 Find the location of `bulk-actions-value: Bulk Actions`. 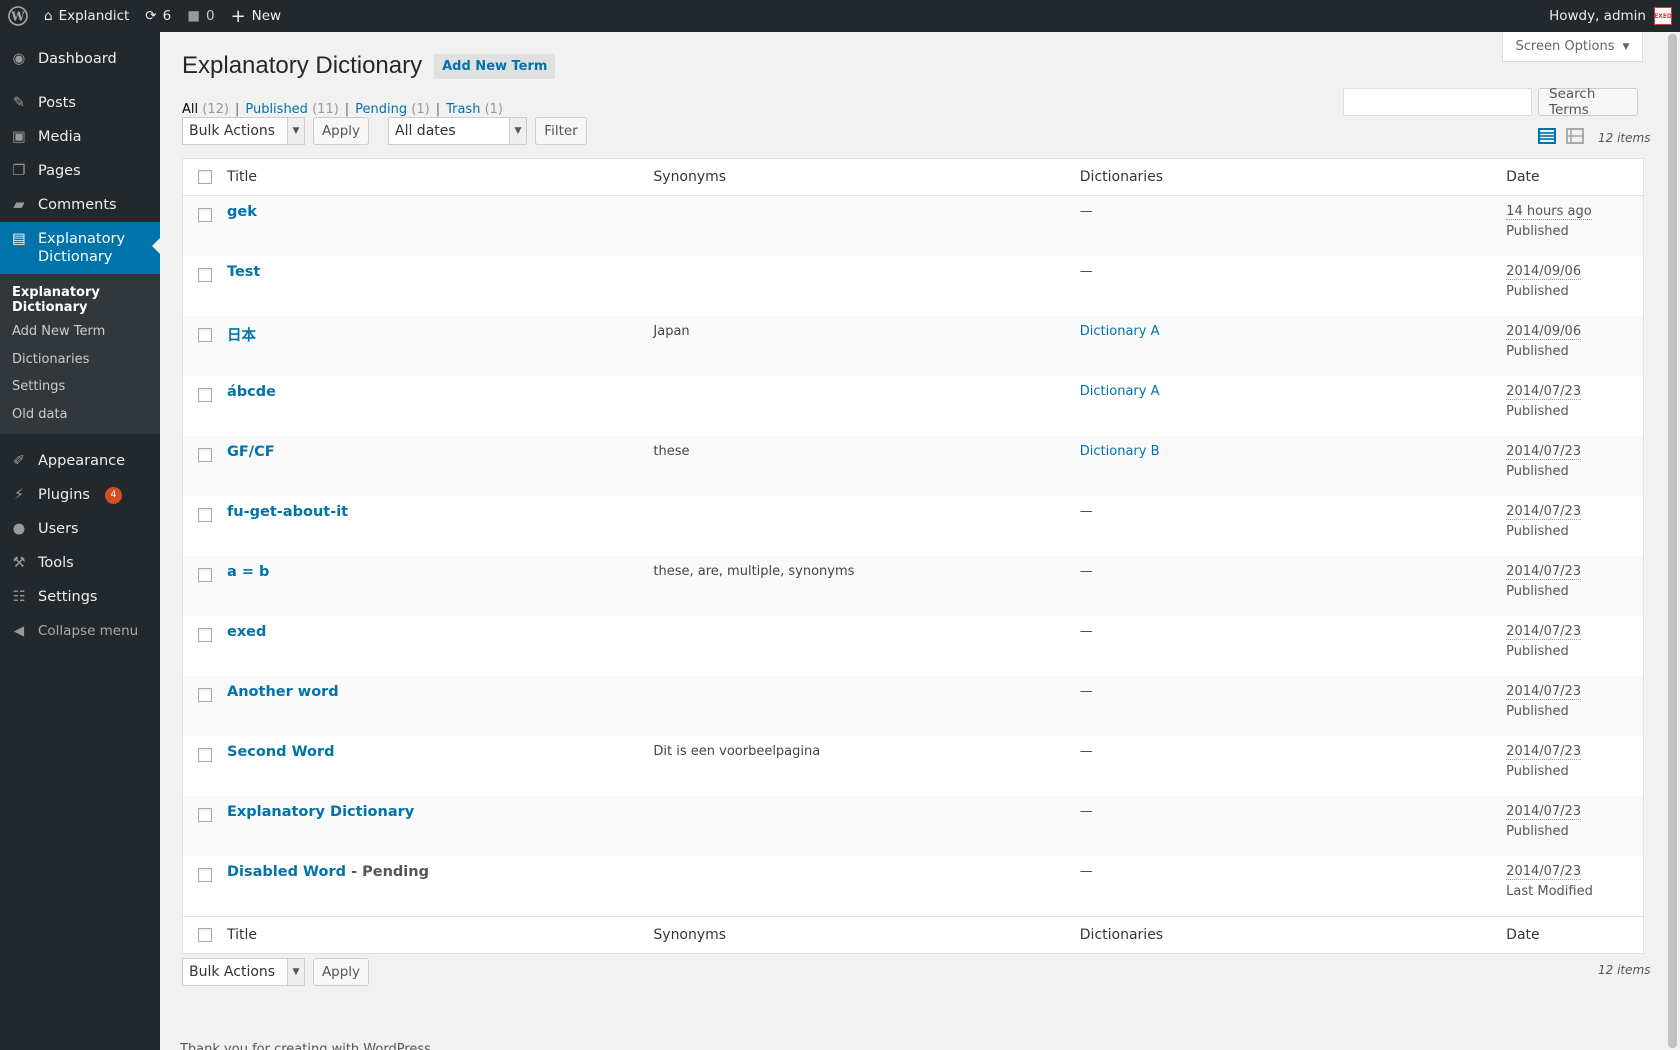

bulk-actions-value: Bulk Actions is located at coordinates (232, 131).